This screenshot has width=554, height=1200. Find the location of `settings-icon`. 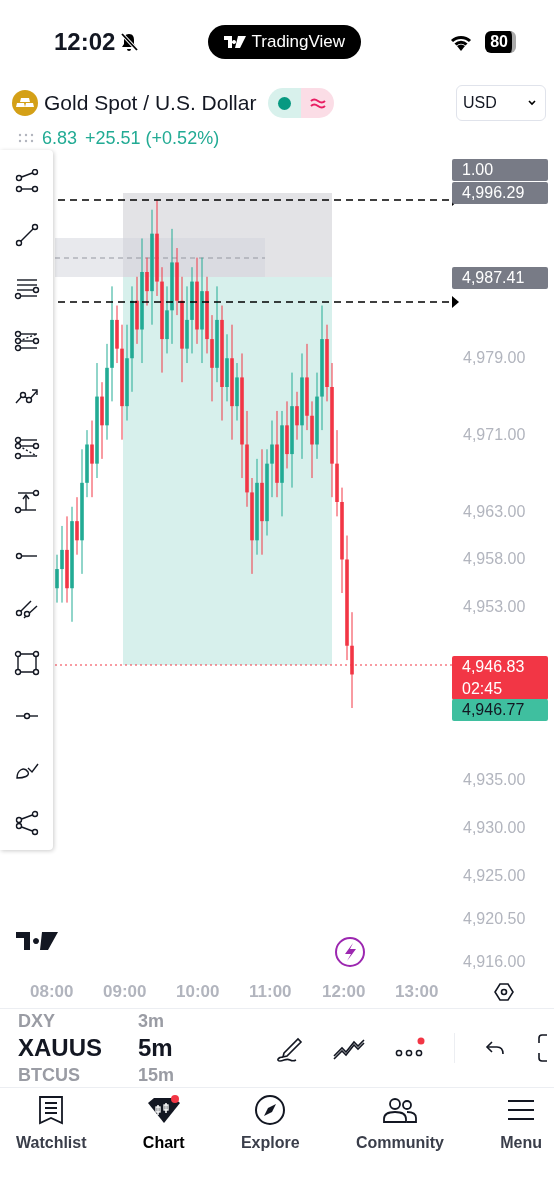

settings-icon is located at coordinates (504, 991).